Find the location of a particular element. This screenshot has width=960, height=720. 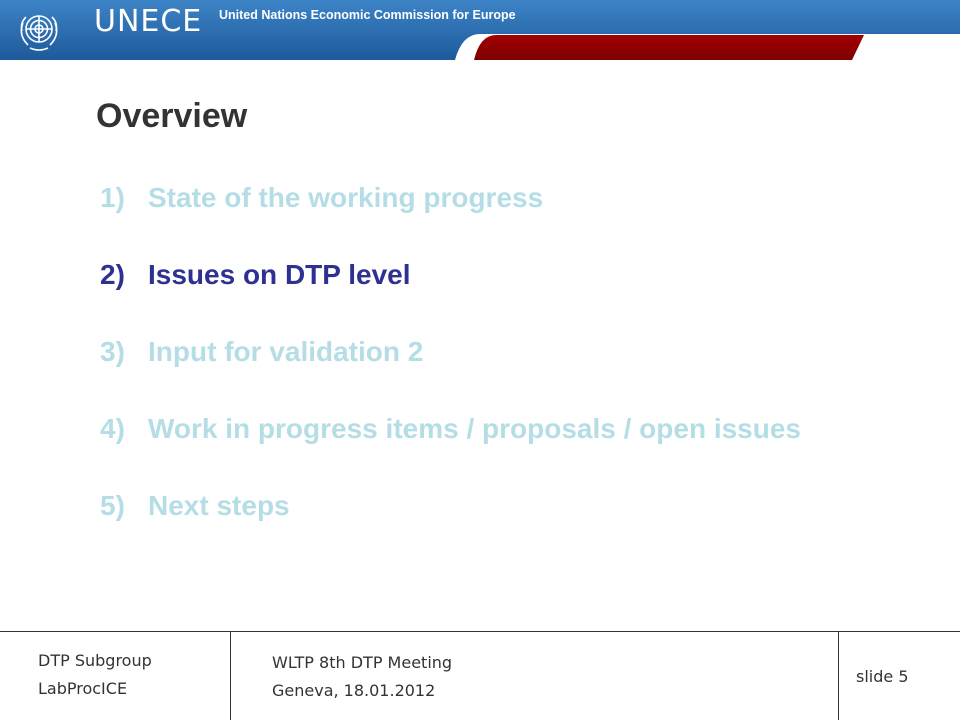

agenda-number: 2) is located at coordinates (112, 274).